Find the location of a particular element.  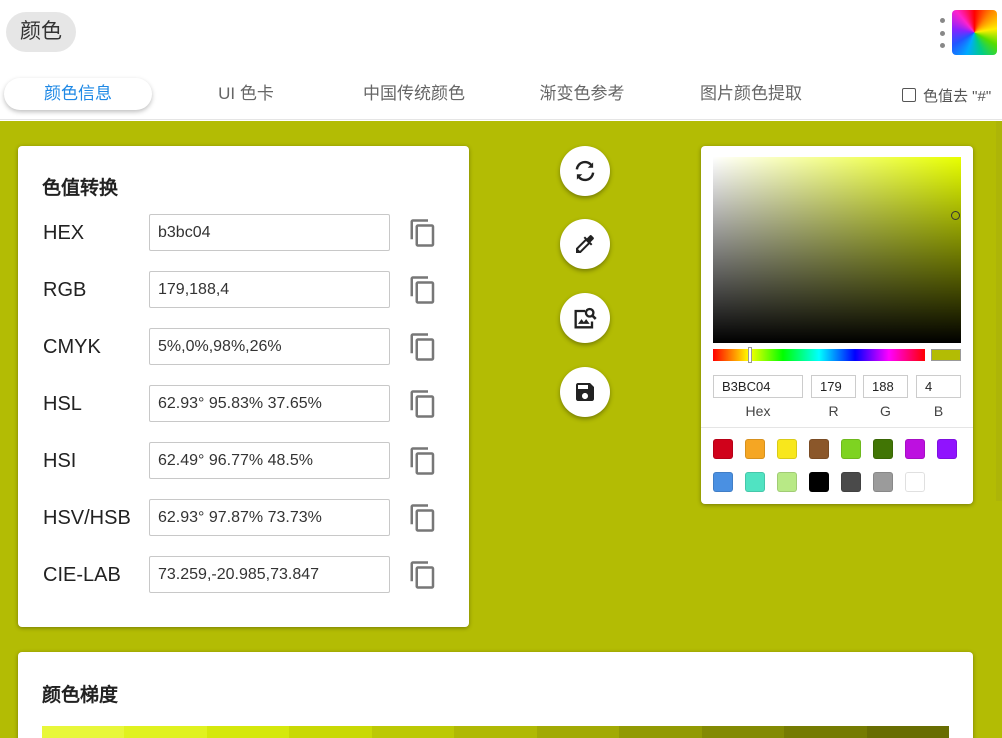

hex-input: B3BC04 is located at coordinates (758, 386).